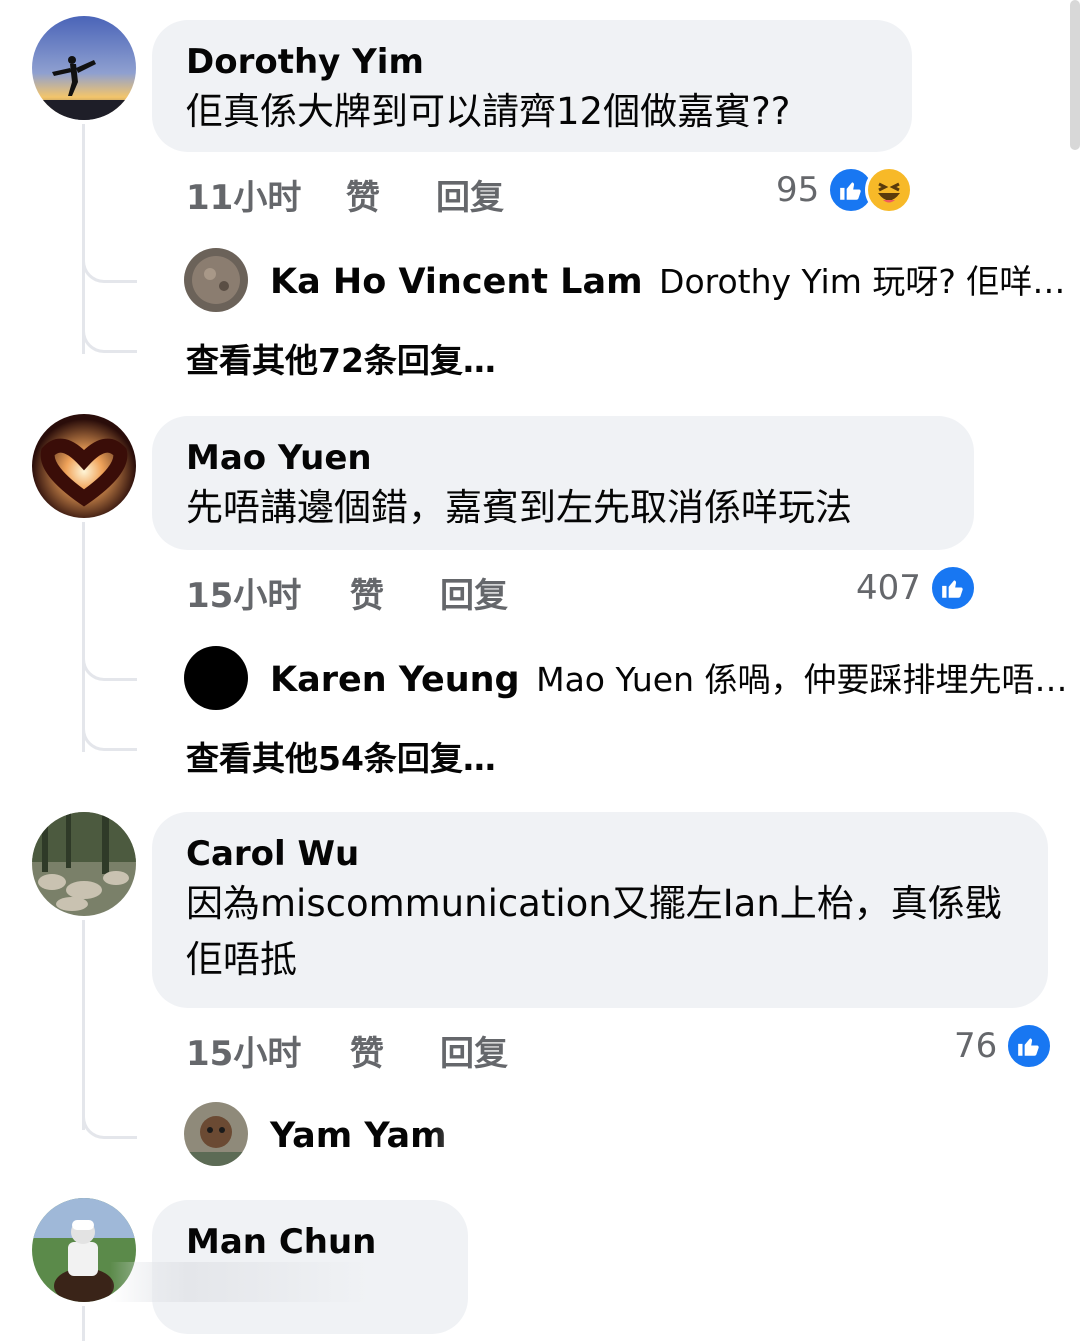  I want to click on comment-author: Carol Wu, so click(600, 854).